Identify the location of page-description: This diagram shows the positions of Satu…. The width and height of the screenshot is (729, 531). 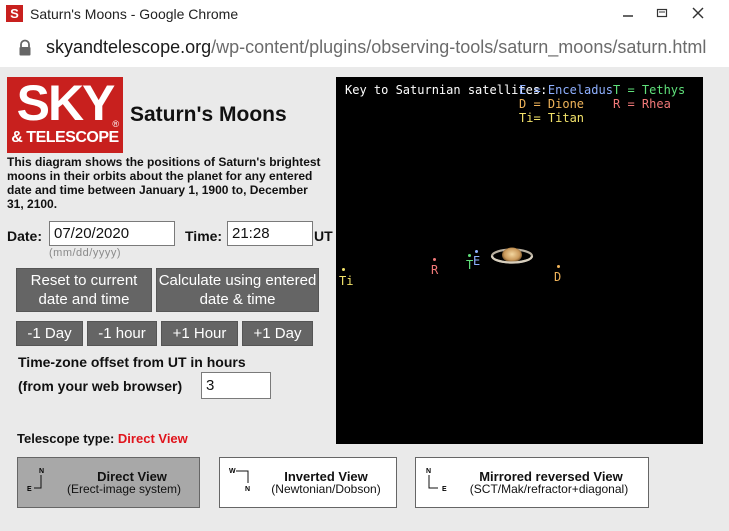
(164, 183).